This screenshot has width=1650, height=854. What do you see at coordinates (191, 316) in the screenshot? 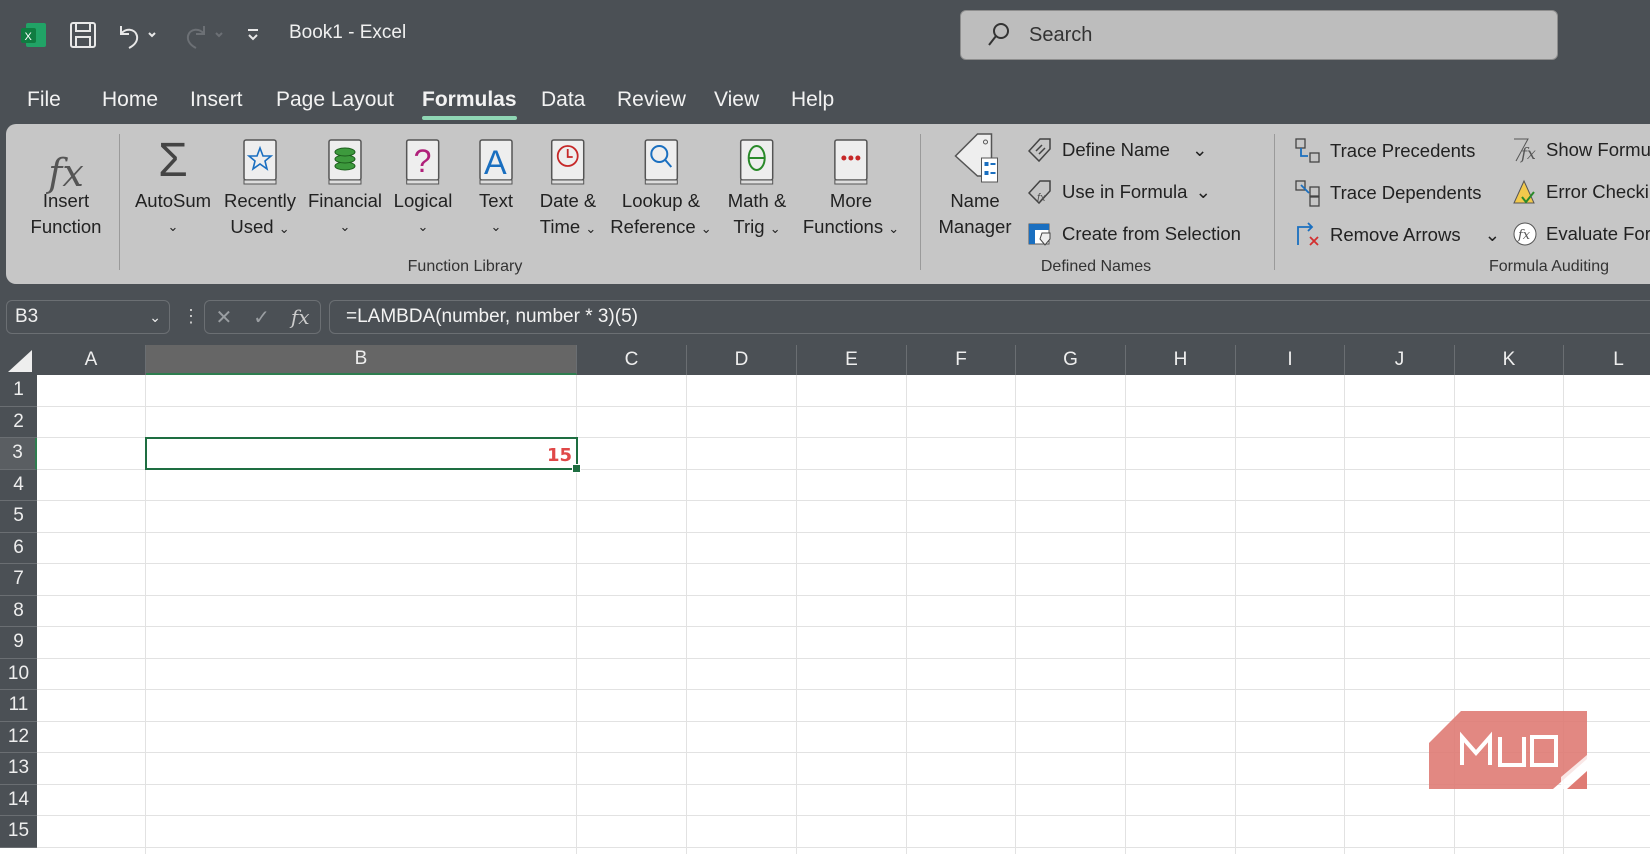
I see `formula-bar-resize-handle: ⋮` at bounding box center [191, 316].